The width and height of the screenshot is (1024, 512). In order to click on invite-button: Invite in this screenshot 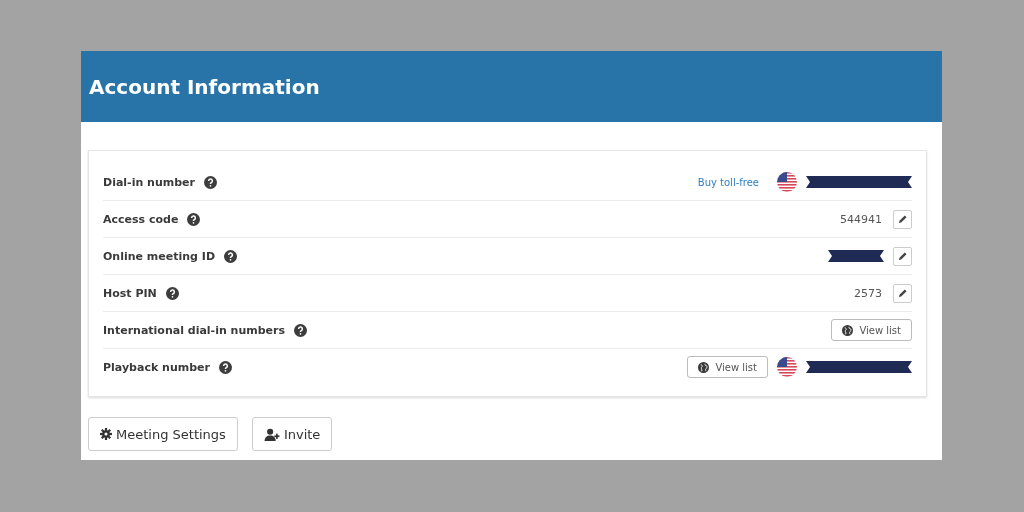, I will do `click(292, 434)`.